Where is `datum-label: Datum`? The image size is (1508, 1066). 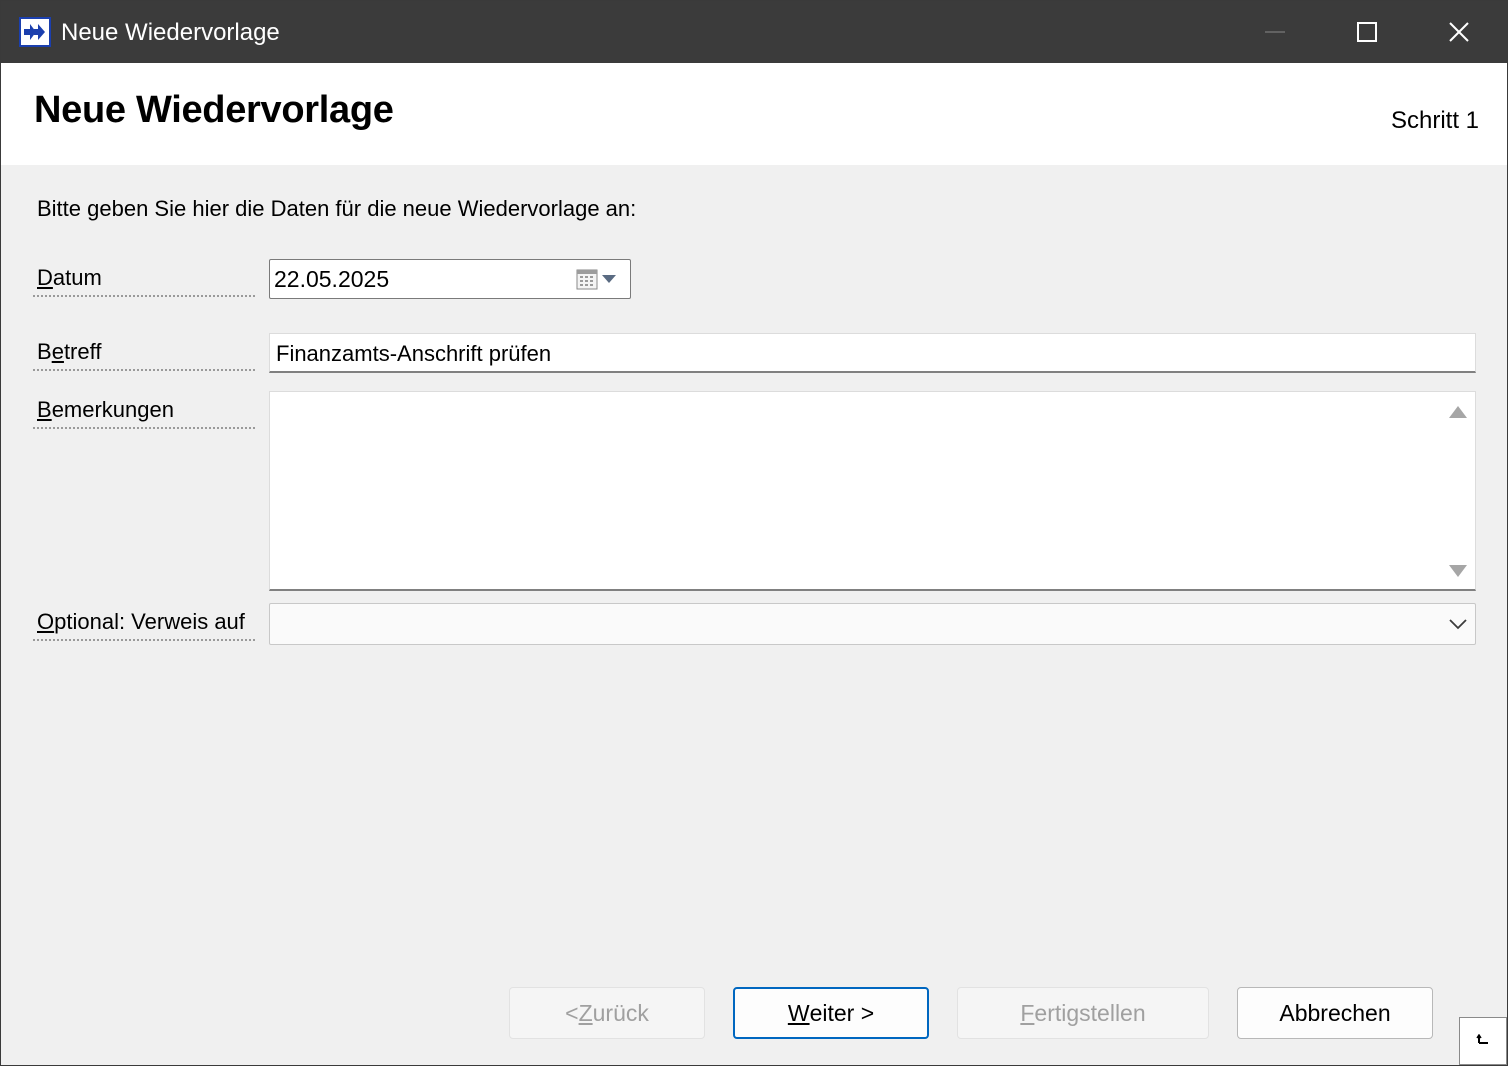 datum-label: Datum is located at coordinates (144, 281).